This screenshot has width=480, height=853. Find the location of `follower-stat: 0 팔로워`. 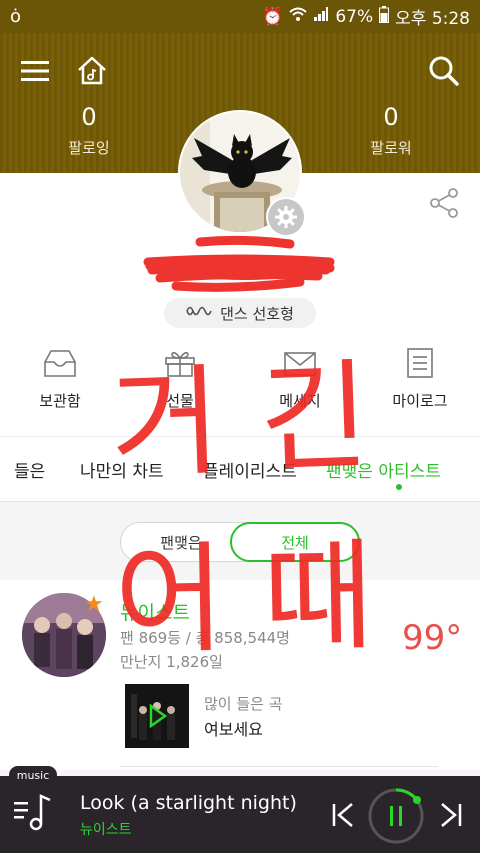

follower-stat: 0 팔로워 is located at coordinates (391, 130).